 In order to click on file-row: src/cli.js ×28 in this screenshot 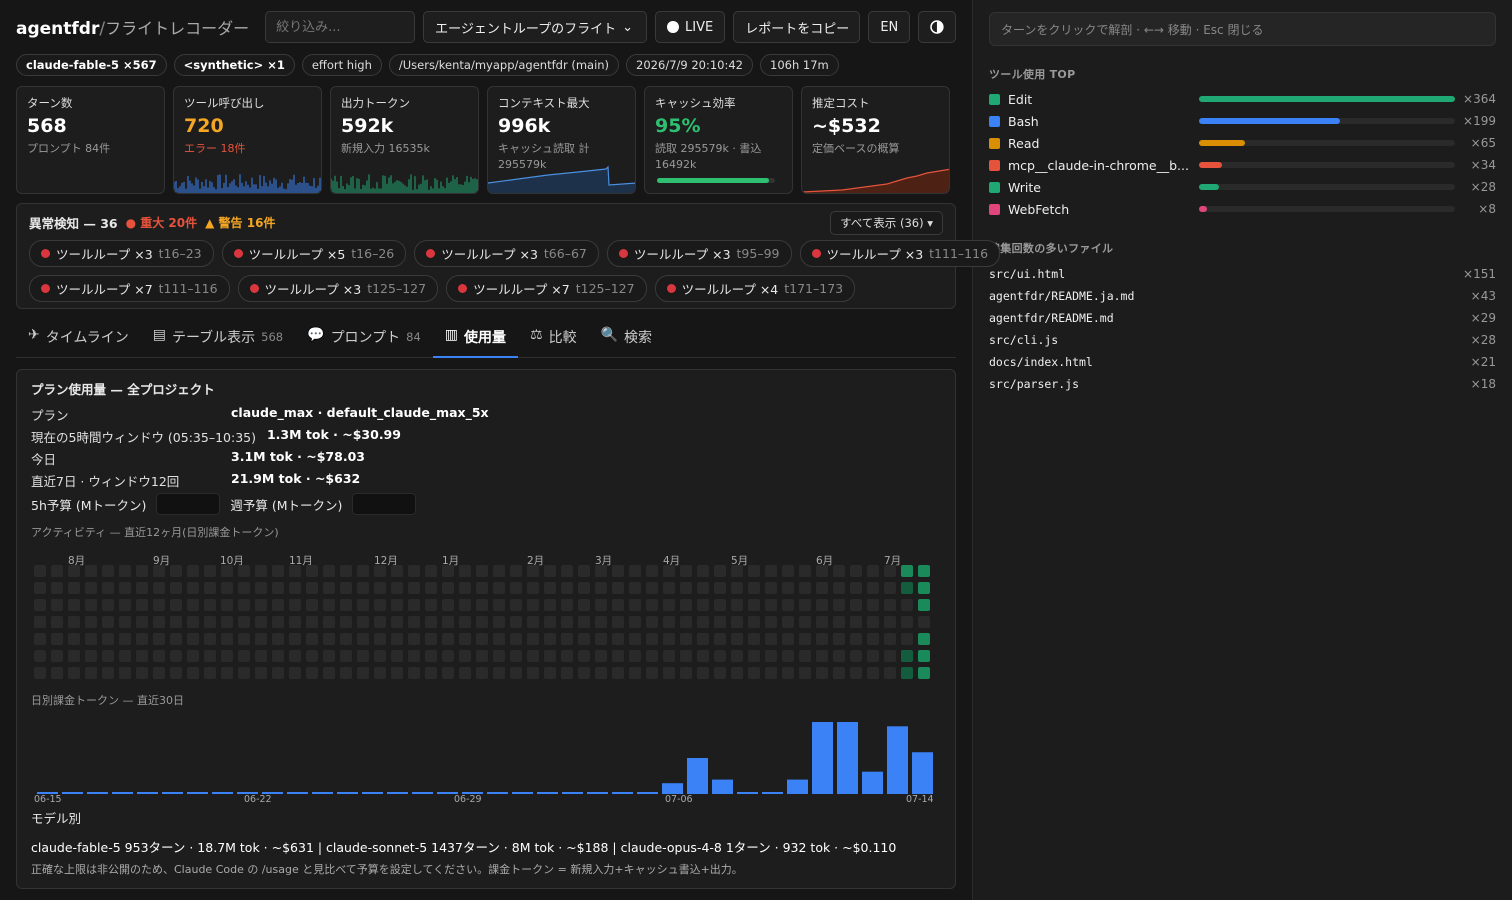, I will do `click(1242, 340)`.